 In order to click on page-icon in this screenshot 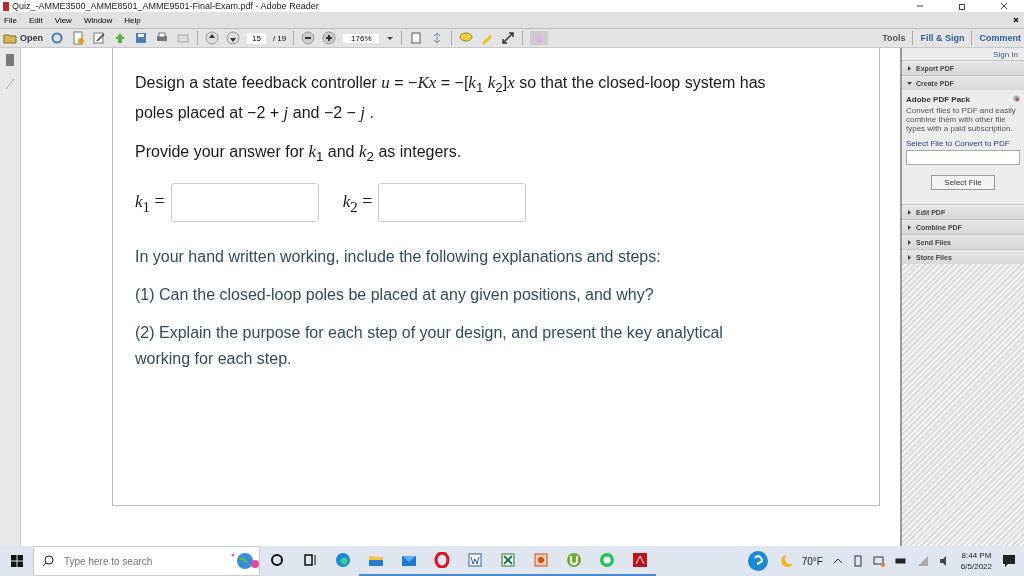, I will do `click(10, 60)`.